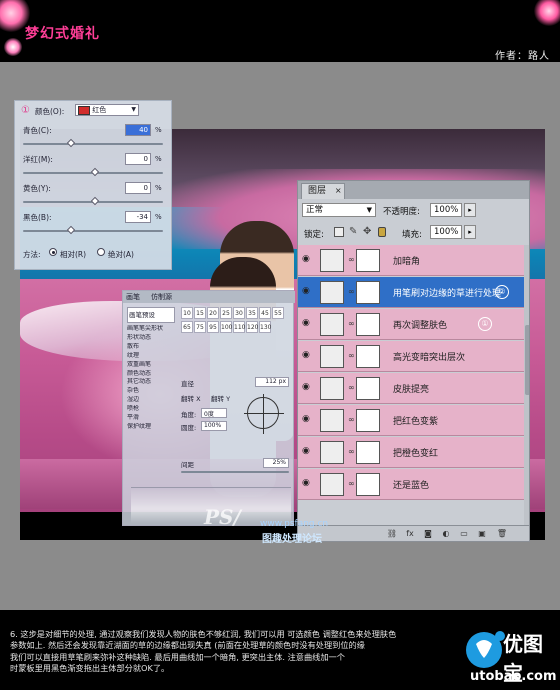 The width and height of the screenshot is (560, 690). I want to click on layer-row: ◉ ∞ 高光变暗突出层次, so click(413, 356).